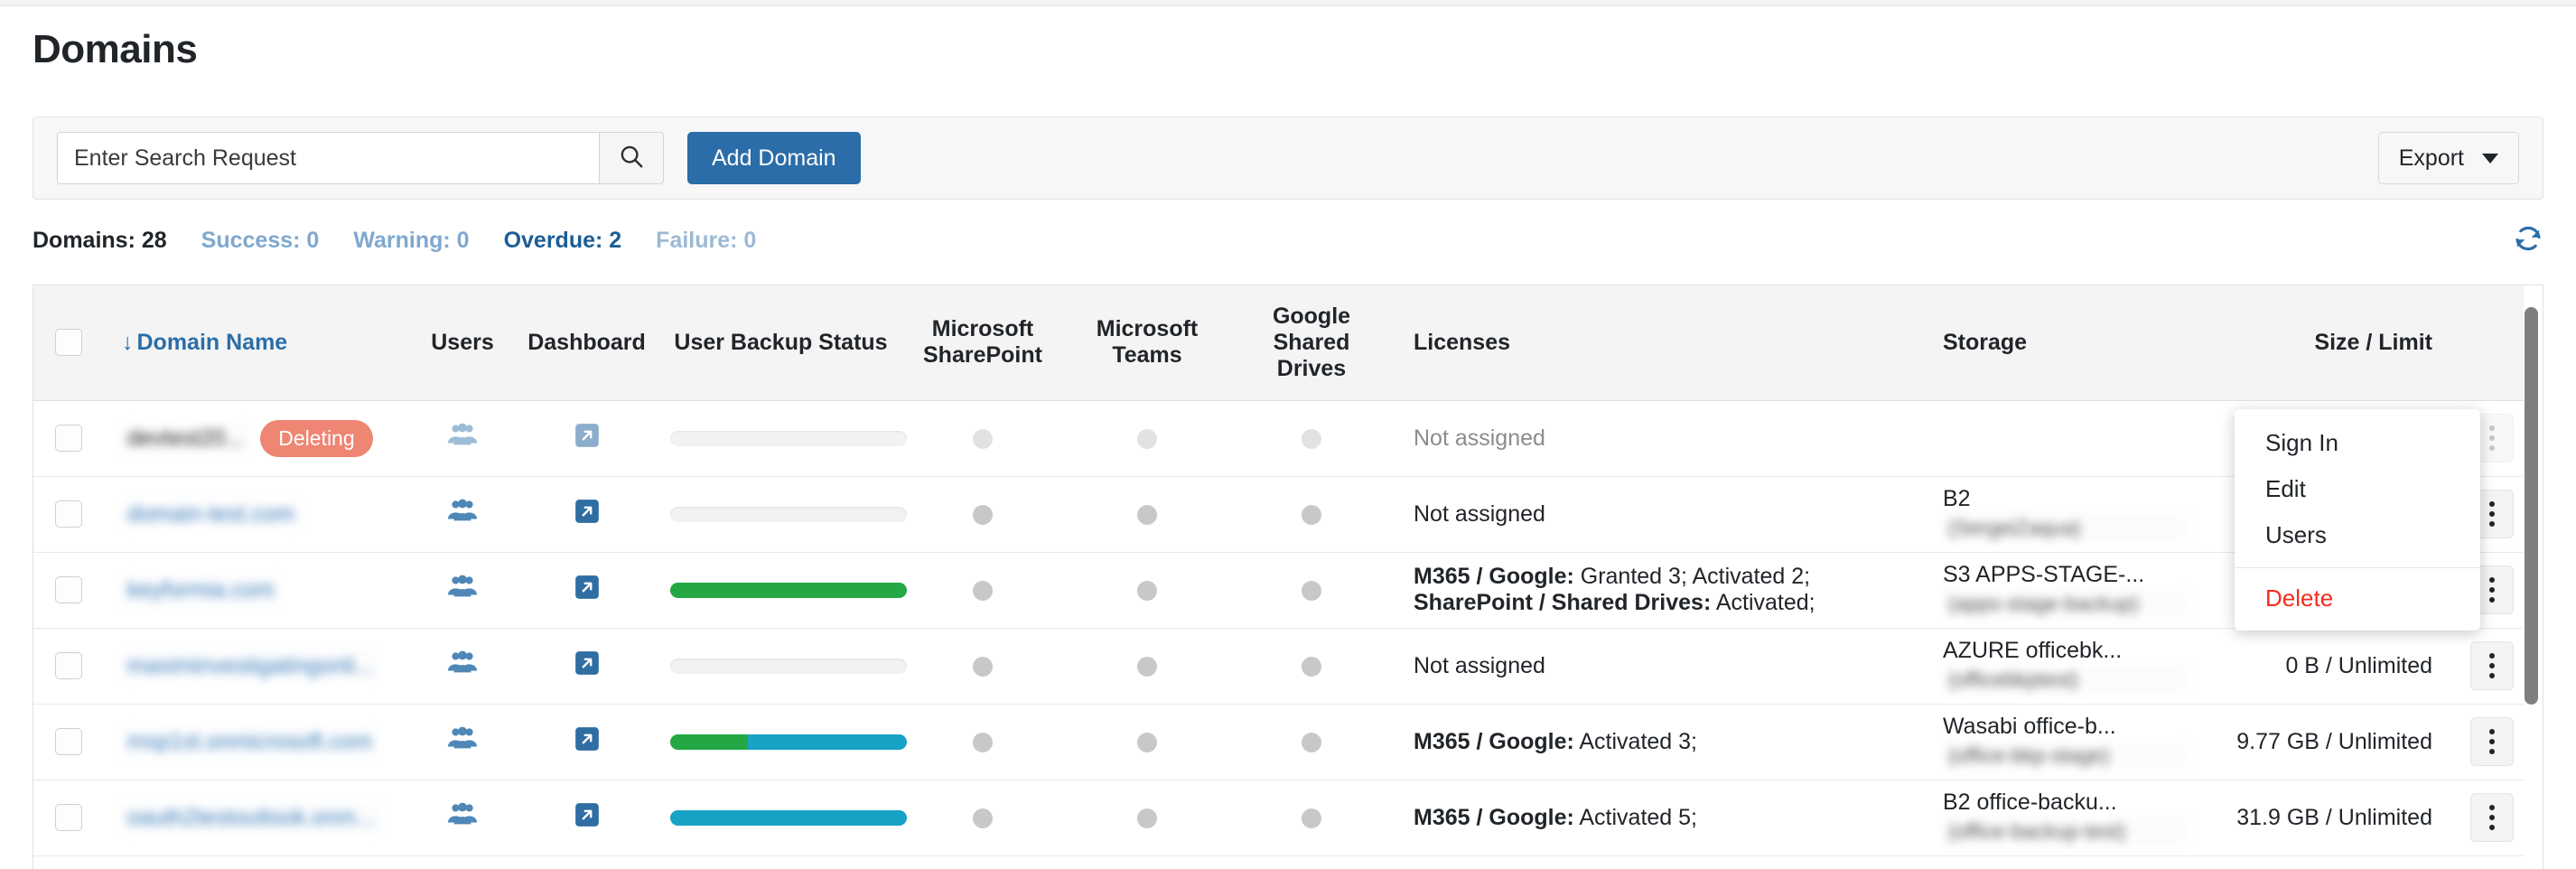 Image resolution: width=2576 pixels, height=869 pixels. I want to click on add-domain-button: Add Domain, so click(774, 158).